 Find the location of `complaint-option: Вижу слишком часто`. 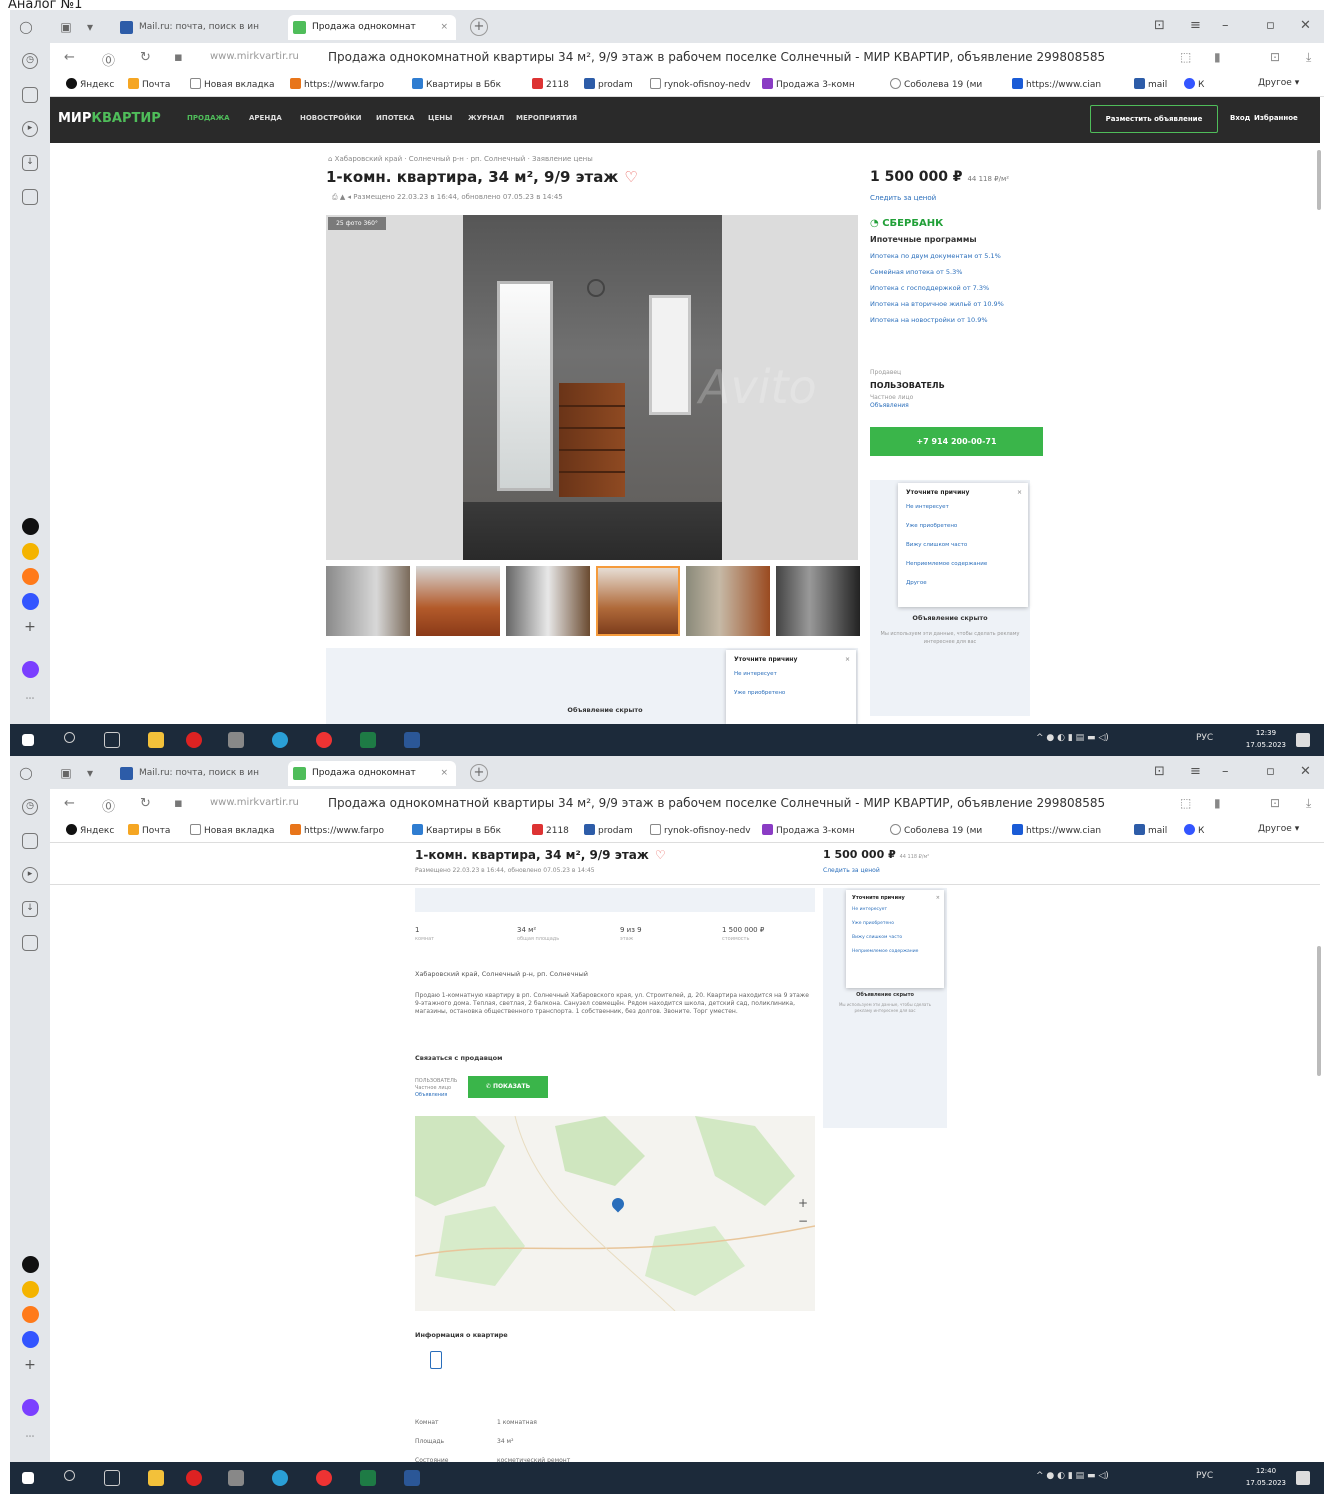

complaint-option: Вижу слишком часто is located at coordinates (895, 937).